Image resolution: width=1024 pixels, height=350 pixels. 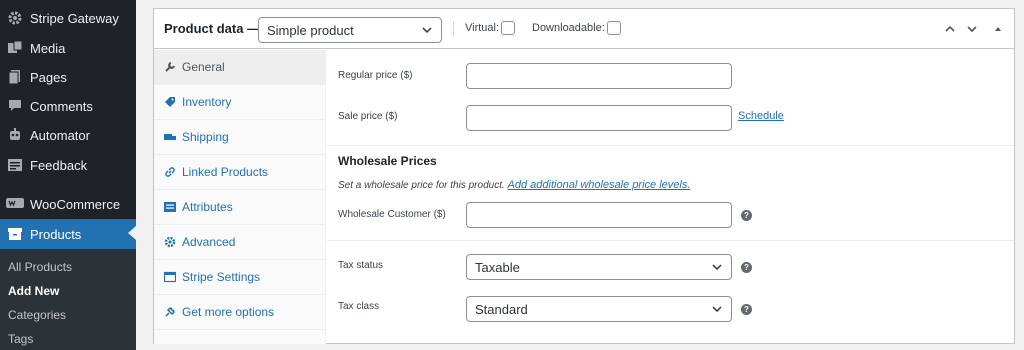 What do you see at coordinates (207, 102) in the screenshot?
I see `tab-label: Inventory` at bounding box center [207, 102].